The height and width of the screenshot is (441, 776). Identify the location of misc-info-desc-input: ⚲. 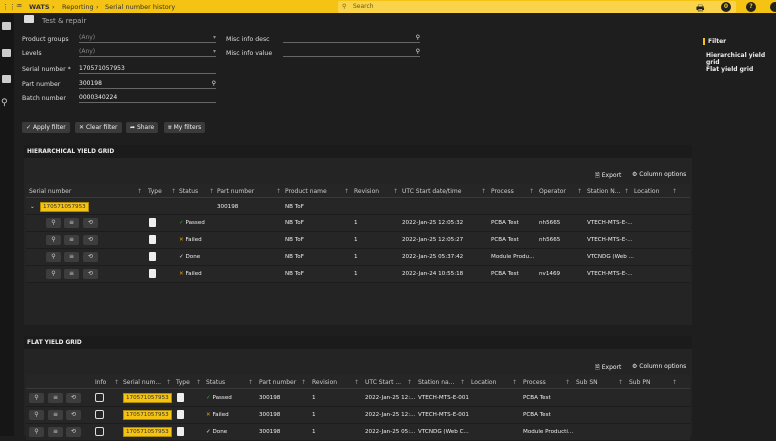
(351, 38).